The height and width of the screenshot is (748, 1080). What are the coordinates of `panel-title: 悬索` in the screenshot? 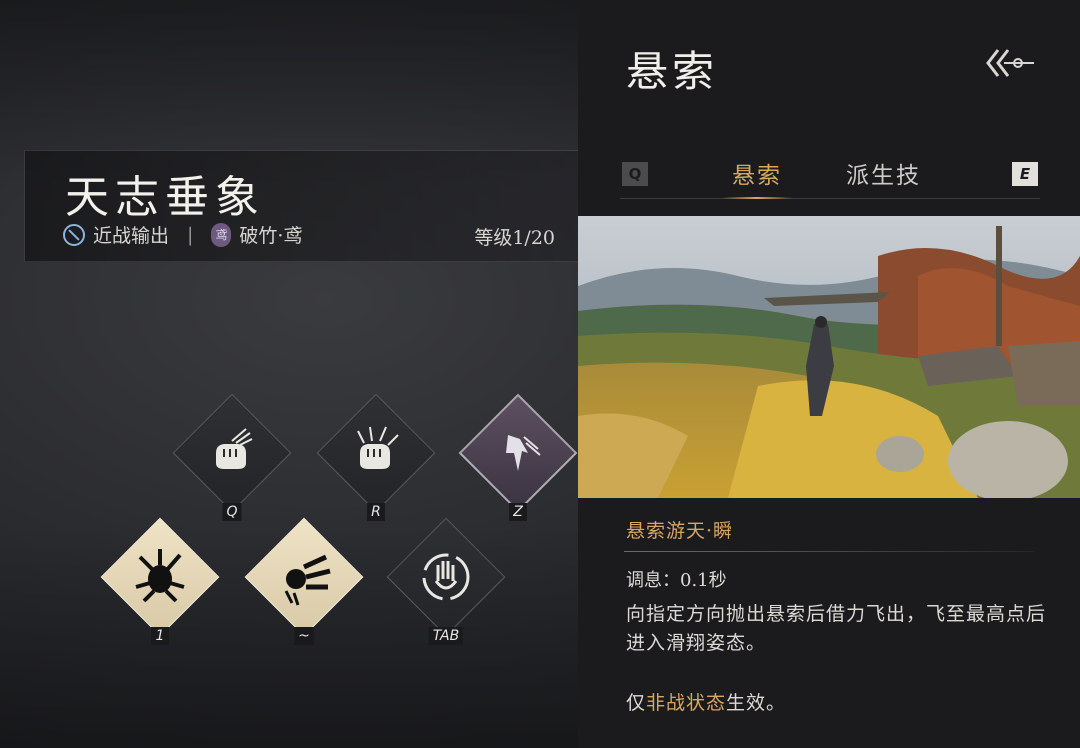 It's located at (672, 71).